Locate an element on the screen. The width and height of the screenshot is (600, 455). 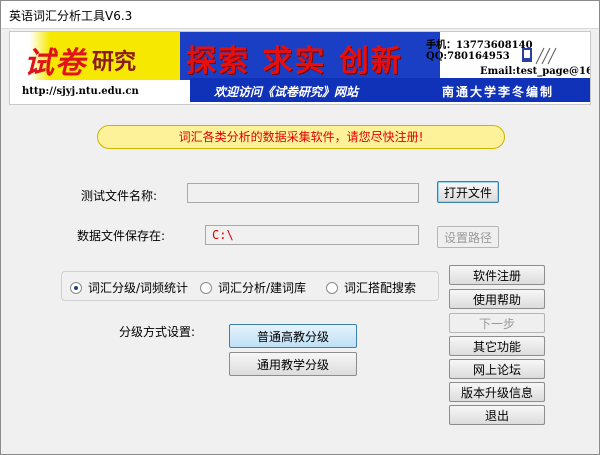
next-step-button: 下一步 is located at coordinates (497, 323).